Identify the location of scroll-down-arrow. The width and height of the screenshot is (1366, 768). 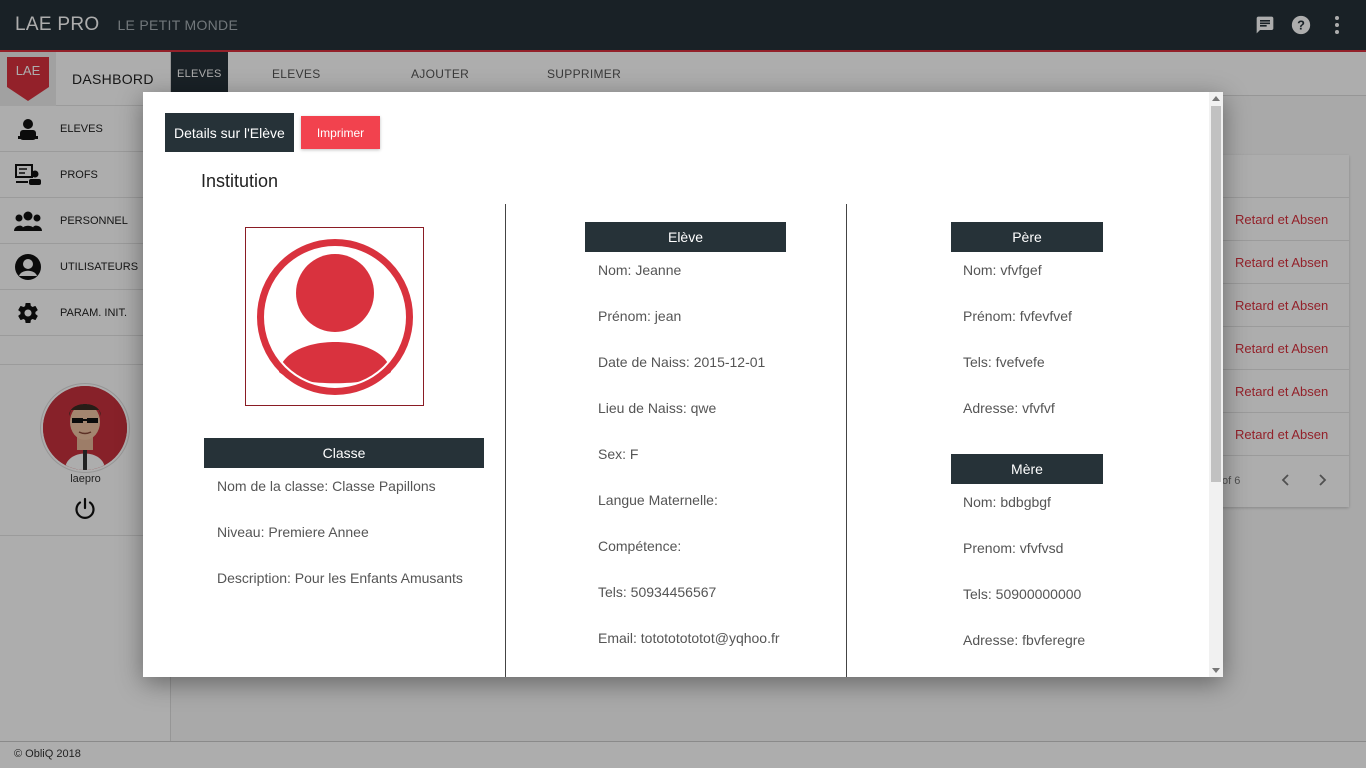
(1216, 670).